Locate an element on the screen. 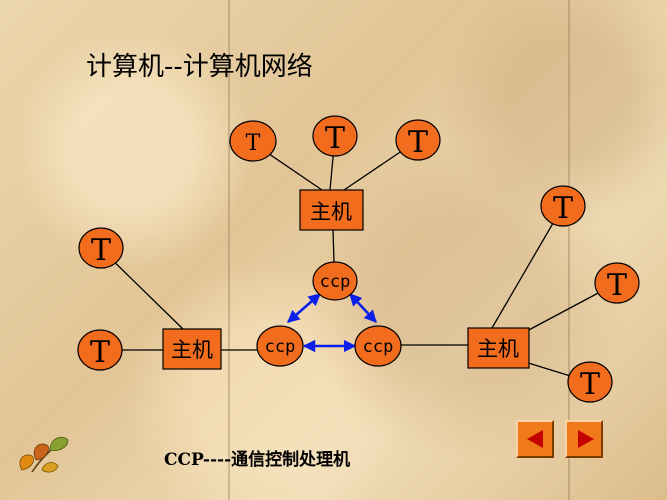 This screenshot has height=500, width=667. terminal-top-1: T is located at coordinates (253, 141).